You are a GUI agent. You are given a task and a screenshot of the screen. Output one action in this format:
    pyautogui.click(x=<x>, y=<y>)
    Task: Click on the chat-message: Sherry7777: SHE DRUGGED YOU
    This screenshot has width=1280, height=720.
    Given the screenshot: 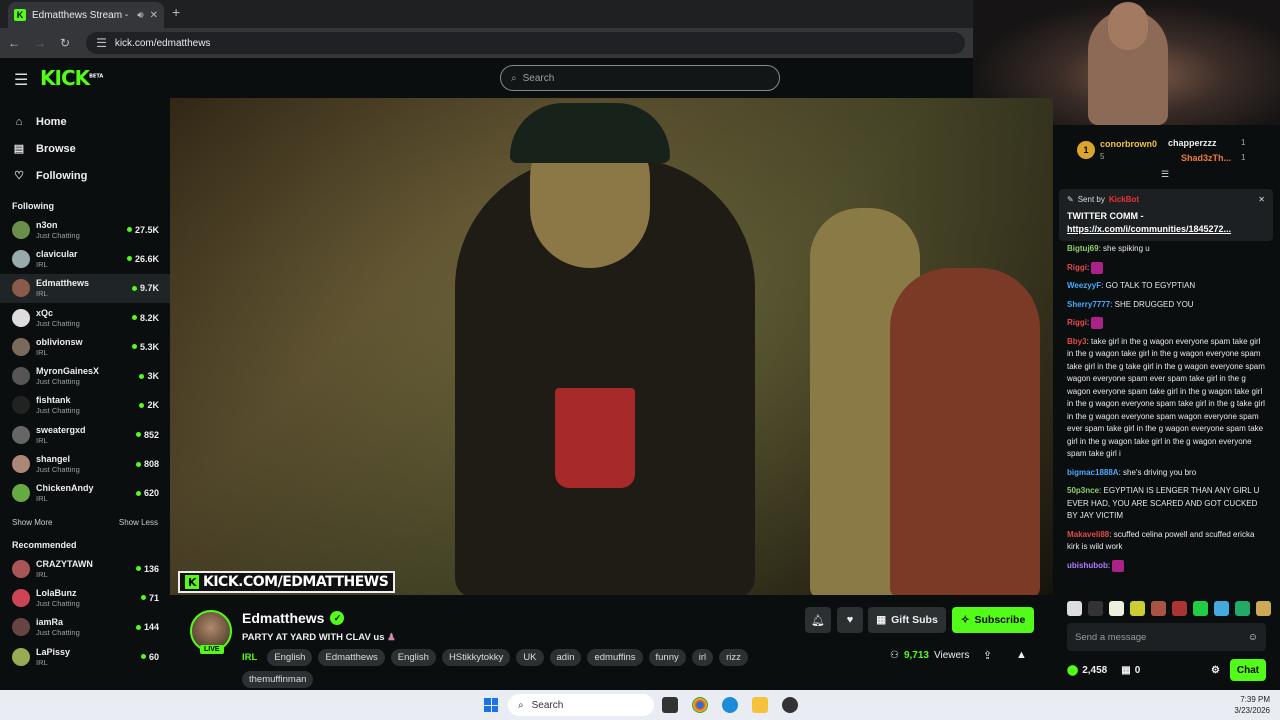 What is the action you would take?
    pyautogui.click(x=1130, y=304)
    